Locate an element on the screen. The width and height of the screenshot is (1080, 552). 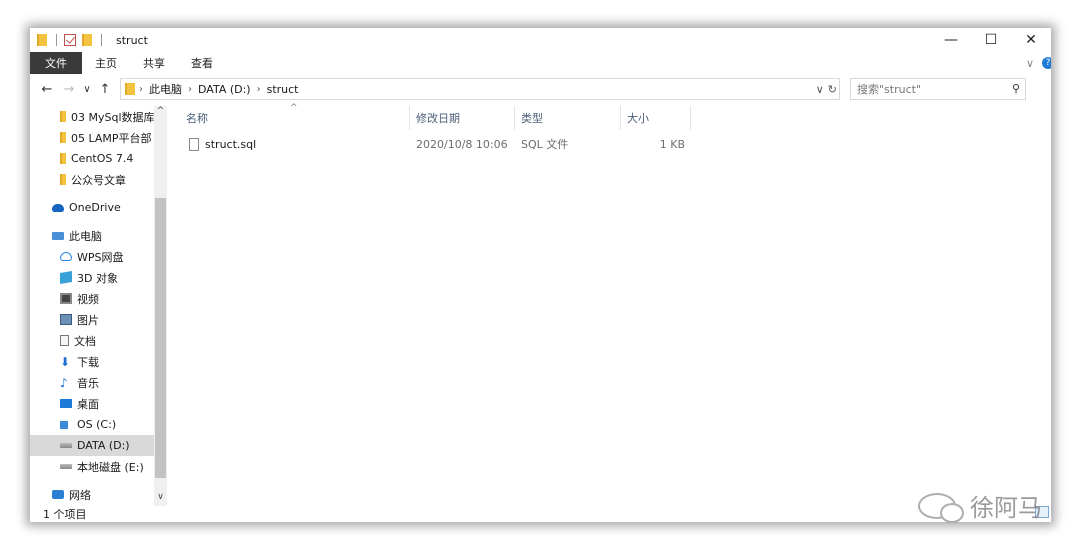
scroll-up-icon: ^ is located at coordinates (160, 113).